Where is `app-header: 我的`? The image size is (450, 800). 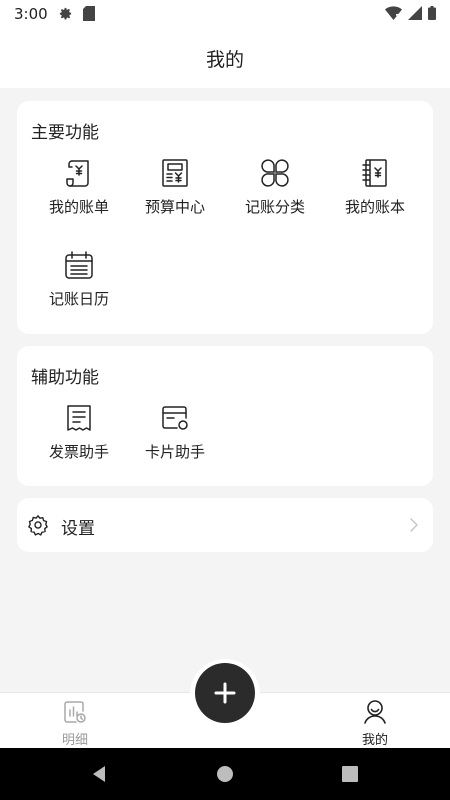
app-header: 我的 is located at coordinates (225, 58).